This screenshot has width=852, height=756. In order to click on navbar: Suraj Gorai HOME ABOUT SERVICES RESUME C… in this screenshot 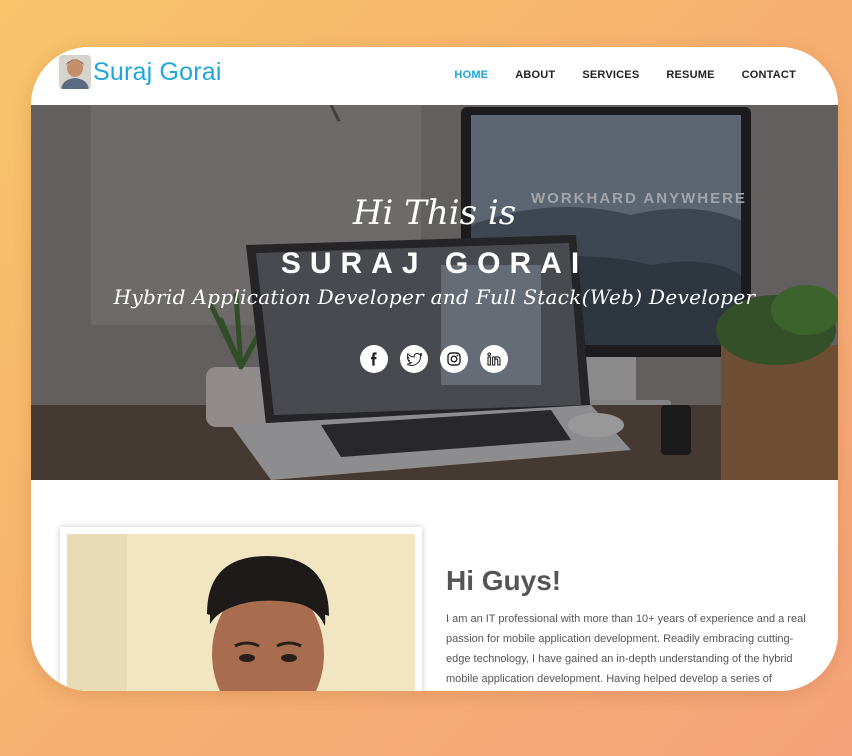, I will do `click(434, 76)`.